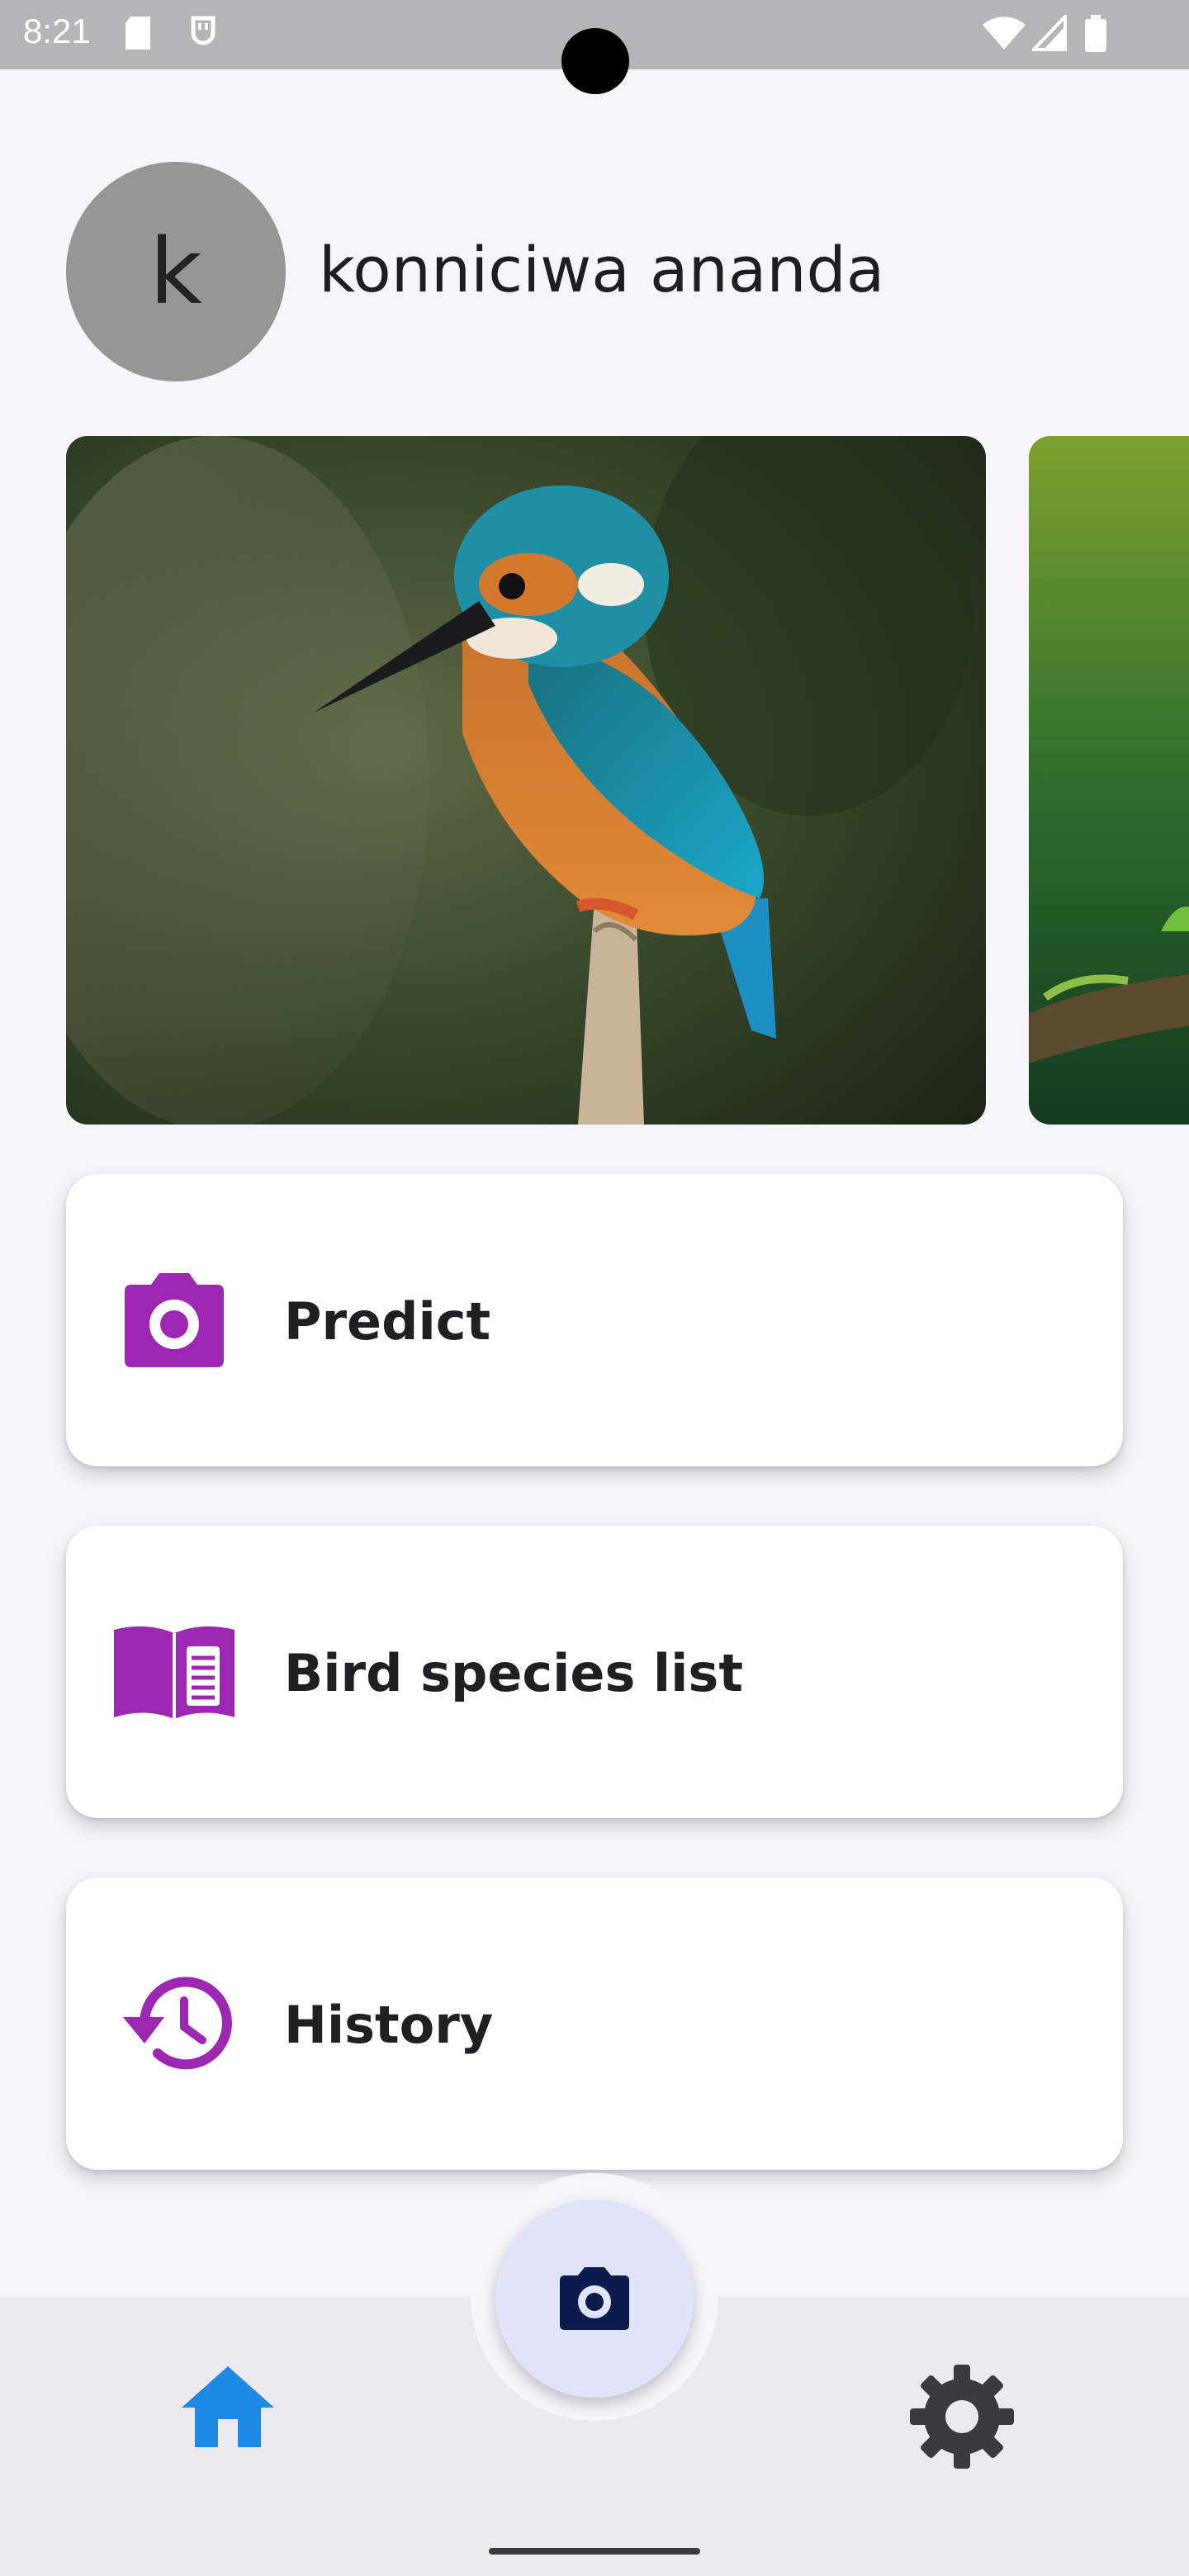 This screenshot has width=1189, height=2576. Describe the element at coordinates (594, 1320) in the screenshot. I see `predict-card: Predict` at that location.